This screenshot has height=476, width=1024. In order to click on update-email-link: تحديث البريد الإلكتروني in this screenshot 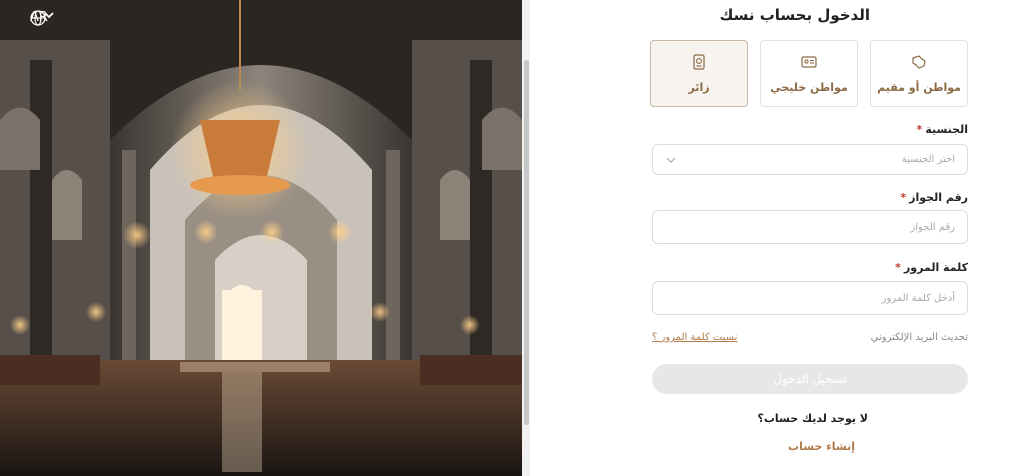, I will do `click(919, 337)`.